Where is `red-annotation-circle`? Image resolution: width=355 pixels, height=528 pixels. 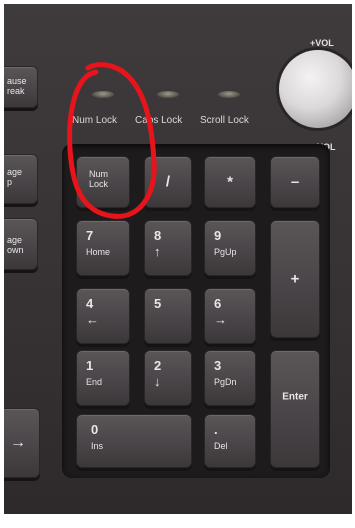 red-annotation-circle is located at coordinates (112, 140).